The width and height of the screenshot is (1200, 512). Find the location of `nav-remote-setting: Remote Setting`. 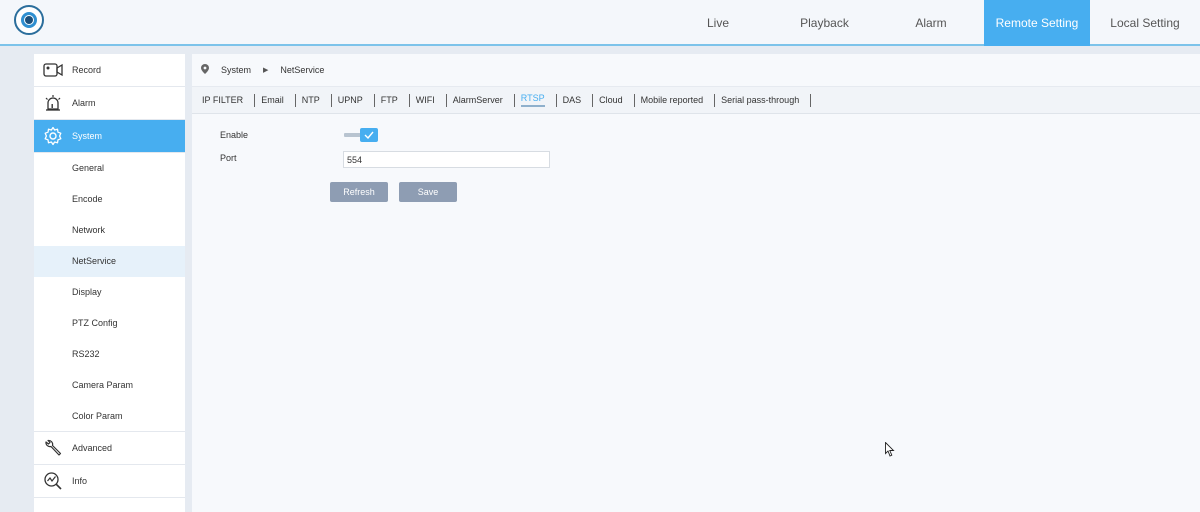

nav-remote-setting: Remote Setting is located at coordinates (1037, 23).